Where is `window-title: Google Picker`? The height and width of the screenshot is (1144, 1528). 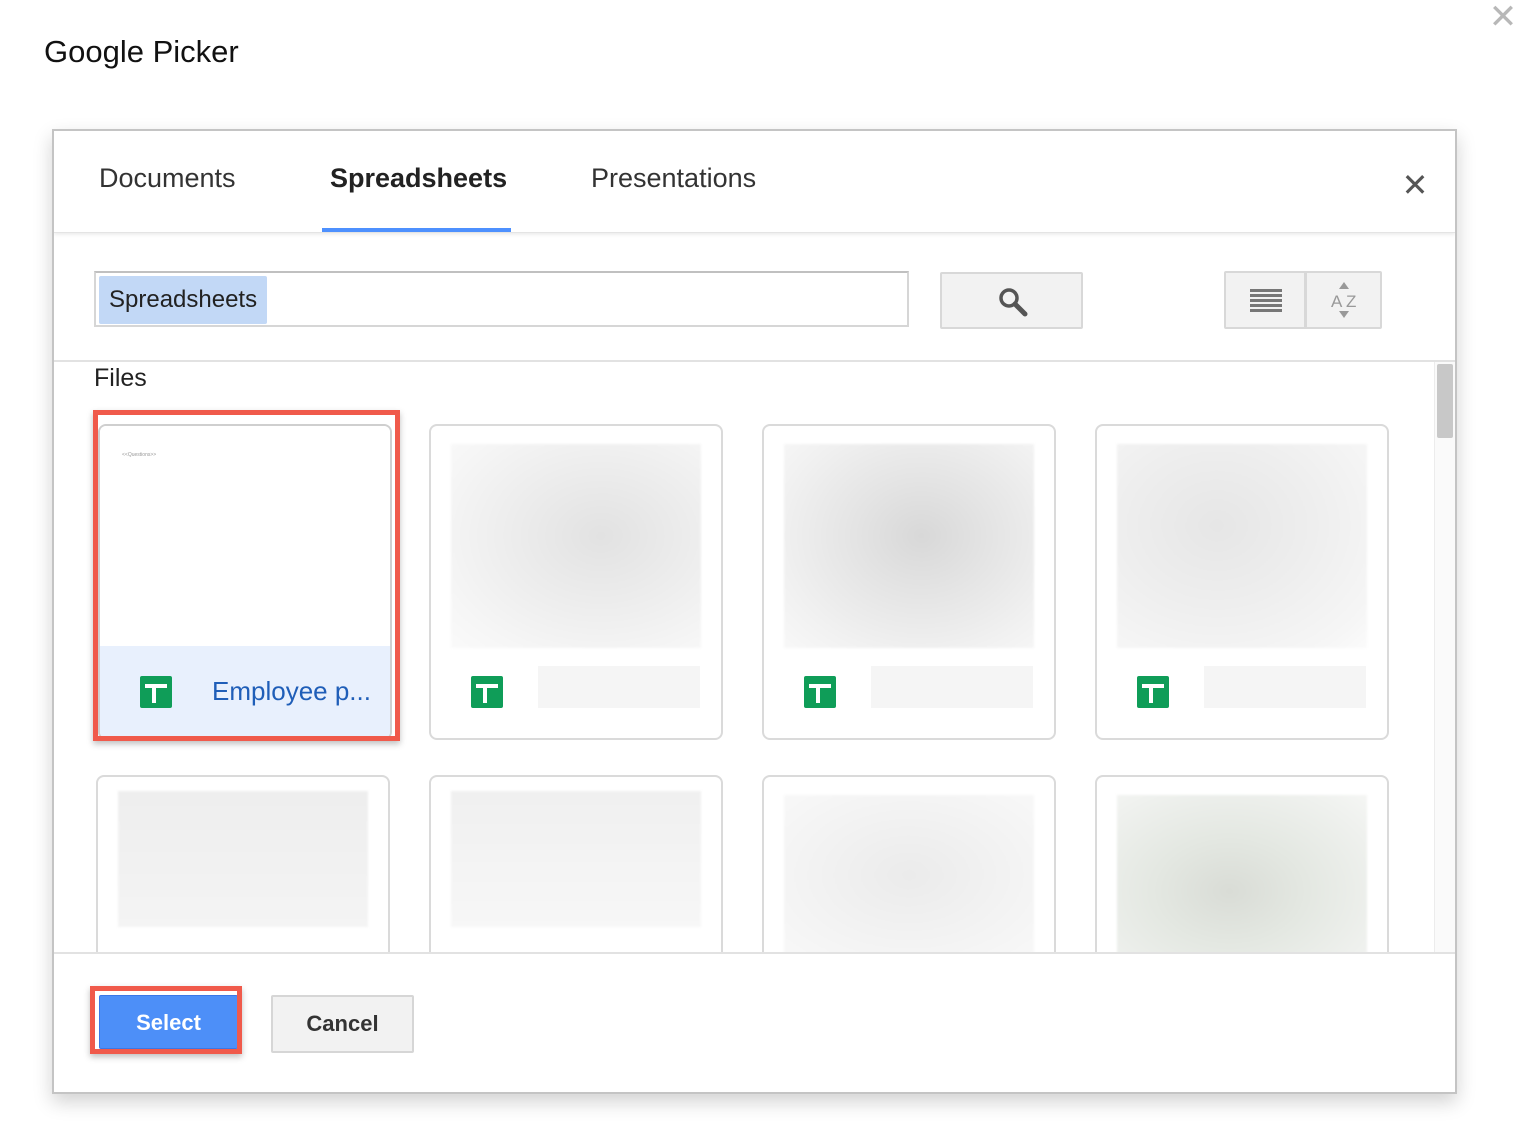
window-title: Google Picker is located at coordinates (141, 51).